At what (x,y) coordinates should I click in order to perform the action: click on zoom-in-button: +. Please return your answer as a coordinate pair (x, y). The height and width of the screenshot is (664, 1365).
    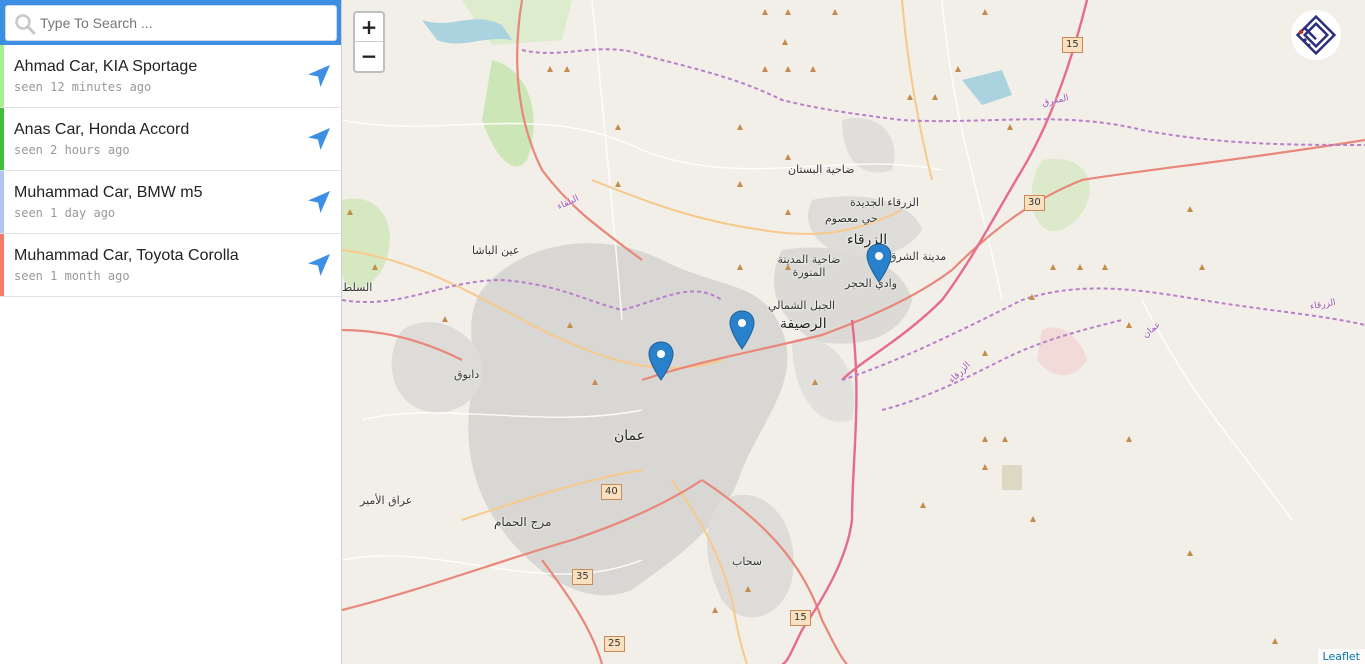
    Looking at the image, I should click on (369, 27).